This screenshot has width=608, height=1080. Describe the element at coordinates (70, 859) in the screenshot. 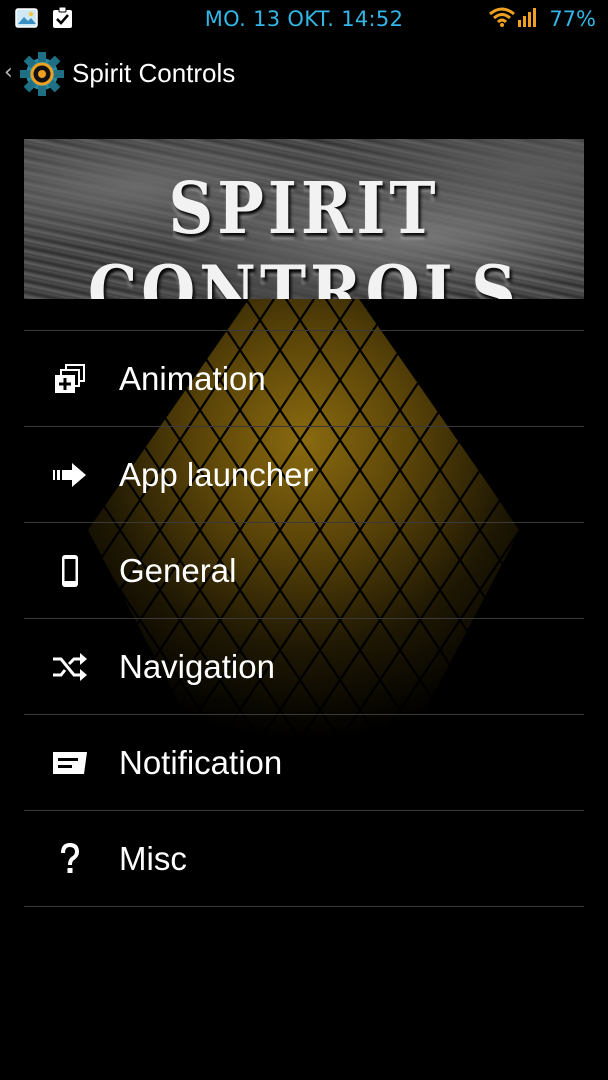

I see `question-icon` at that location.